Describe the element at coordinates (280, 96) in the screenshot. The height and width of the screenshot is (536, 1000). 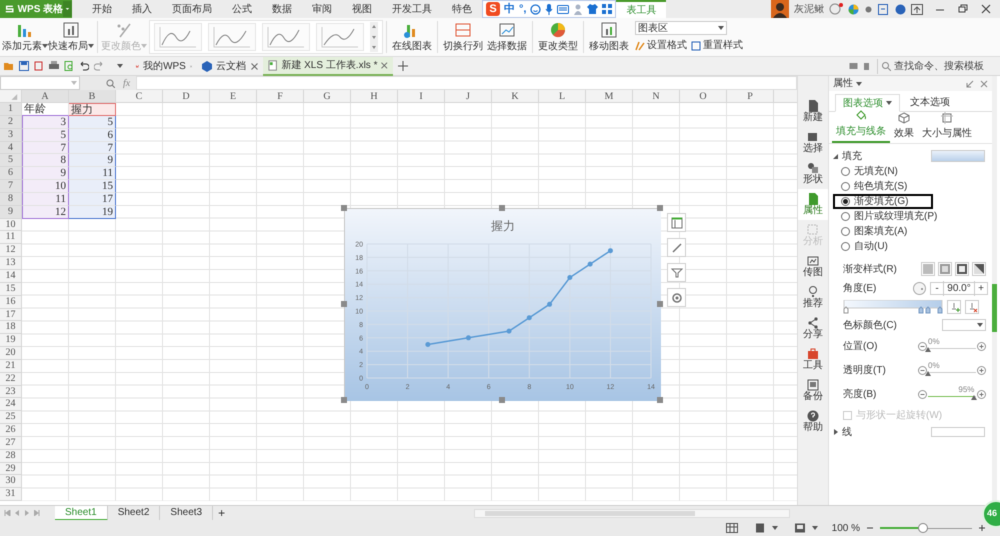
I see `column-header: F` at that location.